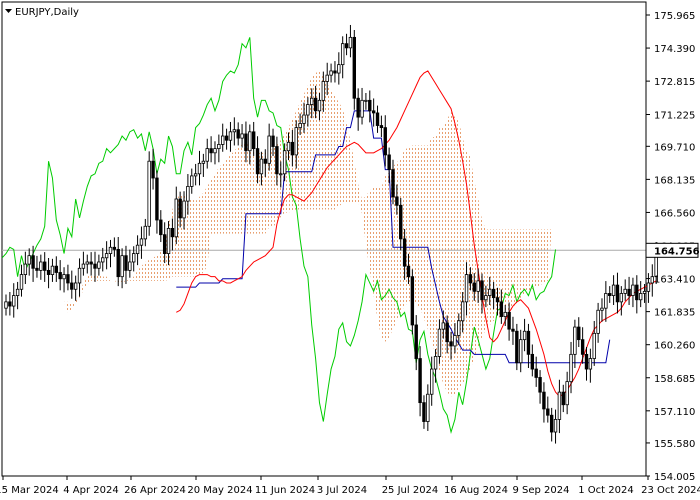  Describe the element at coordinates (219, 490) in the screenshot. I see `x-tick-label: 20 May 2024` at that location.